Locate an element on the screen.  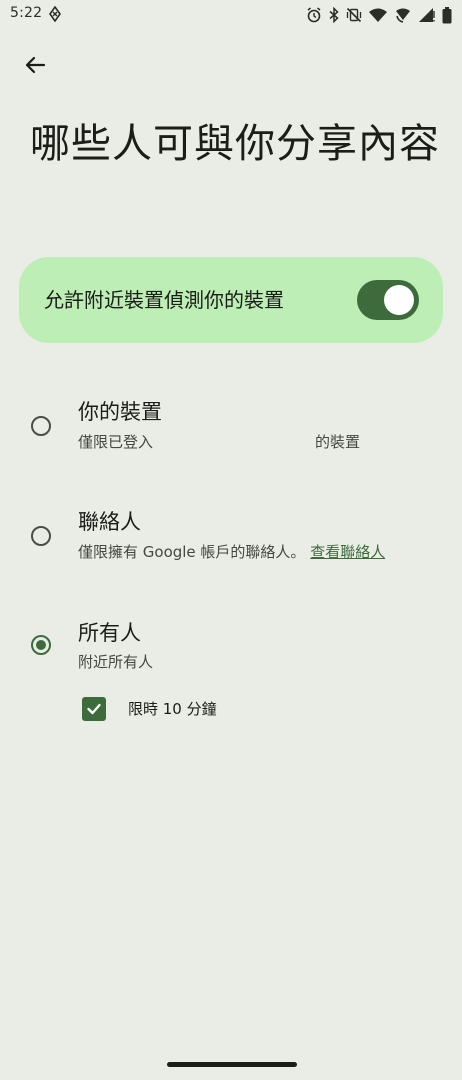
device-visibility-toggle-row: 允許附近裝置偵測你的裝置 is located at coordinates (231, 300).